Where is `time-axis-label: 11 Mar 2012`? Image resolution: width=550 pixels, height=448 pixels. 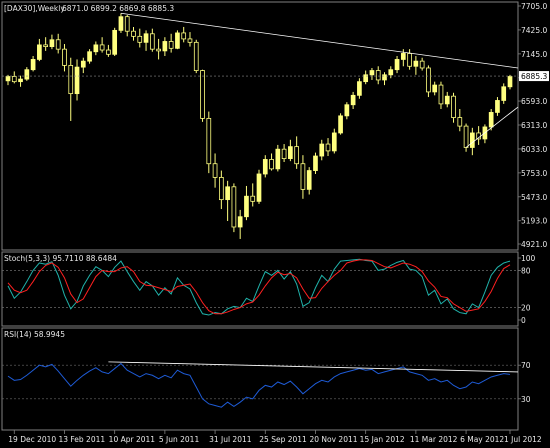
time-axis-label: 11 Mar 2012 is located at coordinates (434, 439).